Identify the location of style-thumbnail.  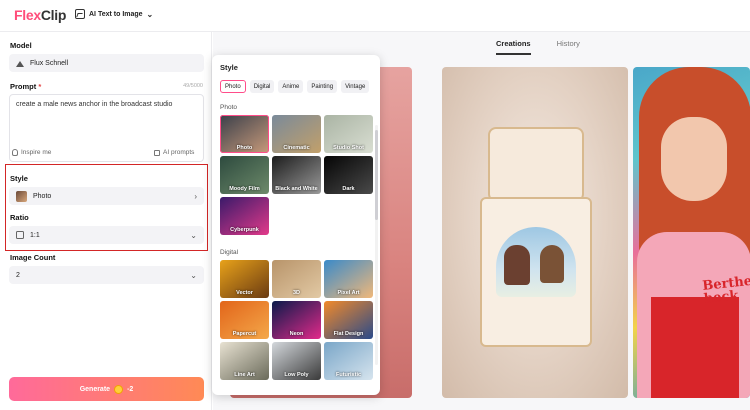
(21, 196).